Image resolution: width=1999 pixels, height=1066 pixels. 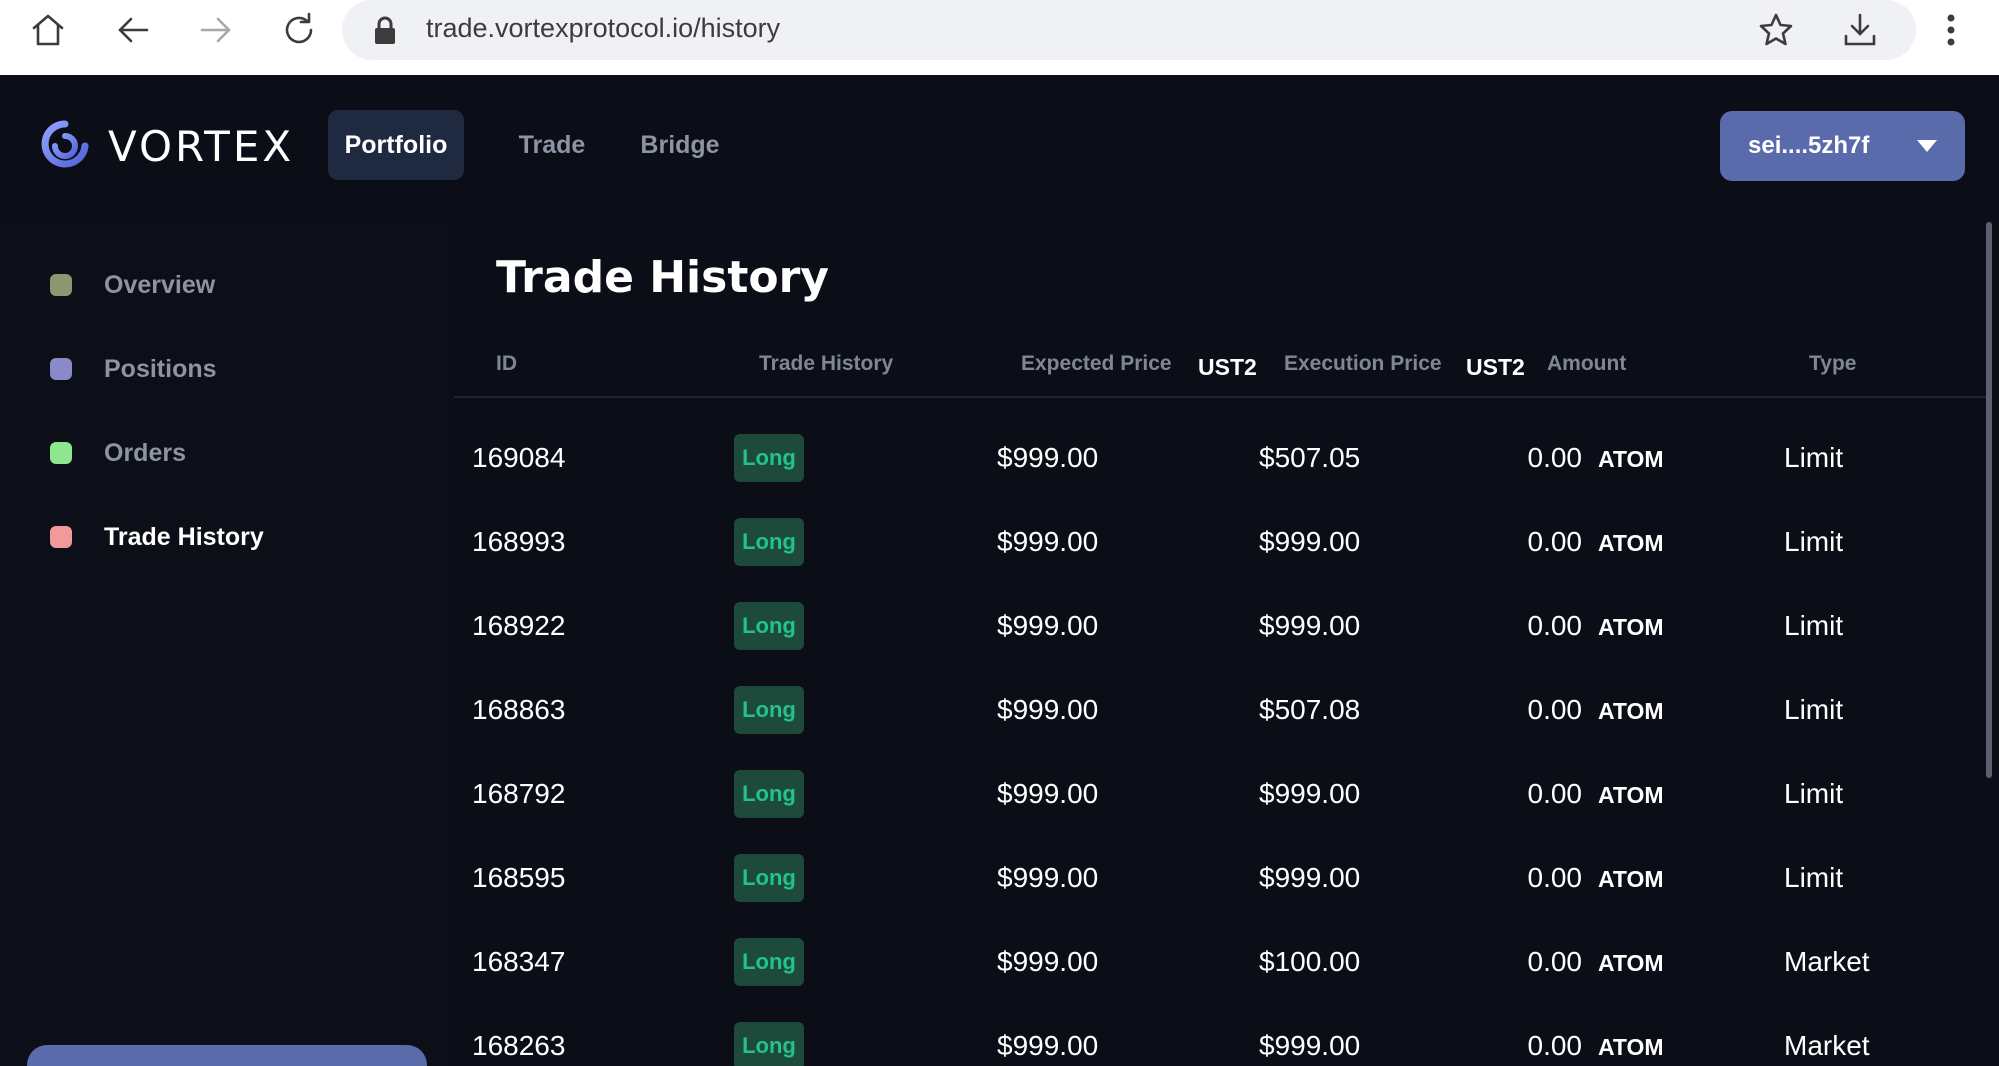 What do you see at coordinates (1809, 145) in the screenshot?
I see `wallet-address: sei....5zh7f` at bounding box center [1809, 145].